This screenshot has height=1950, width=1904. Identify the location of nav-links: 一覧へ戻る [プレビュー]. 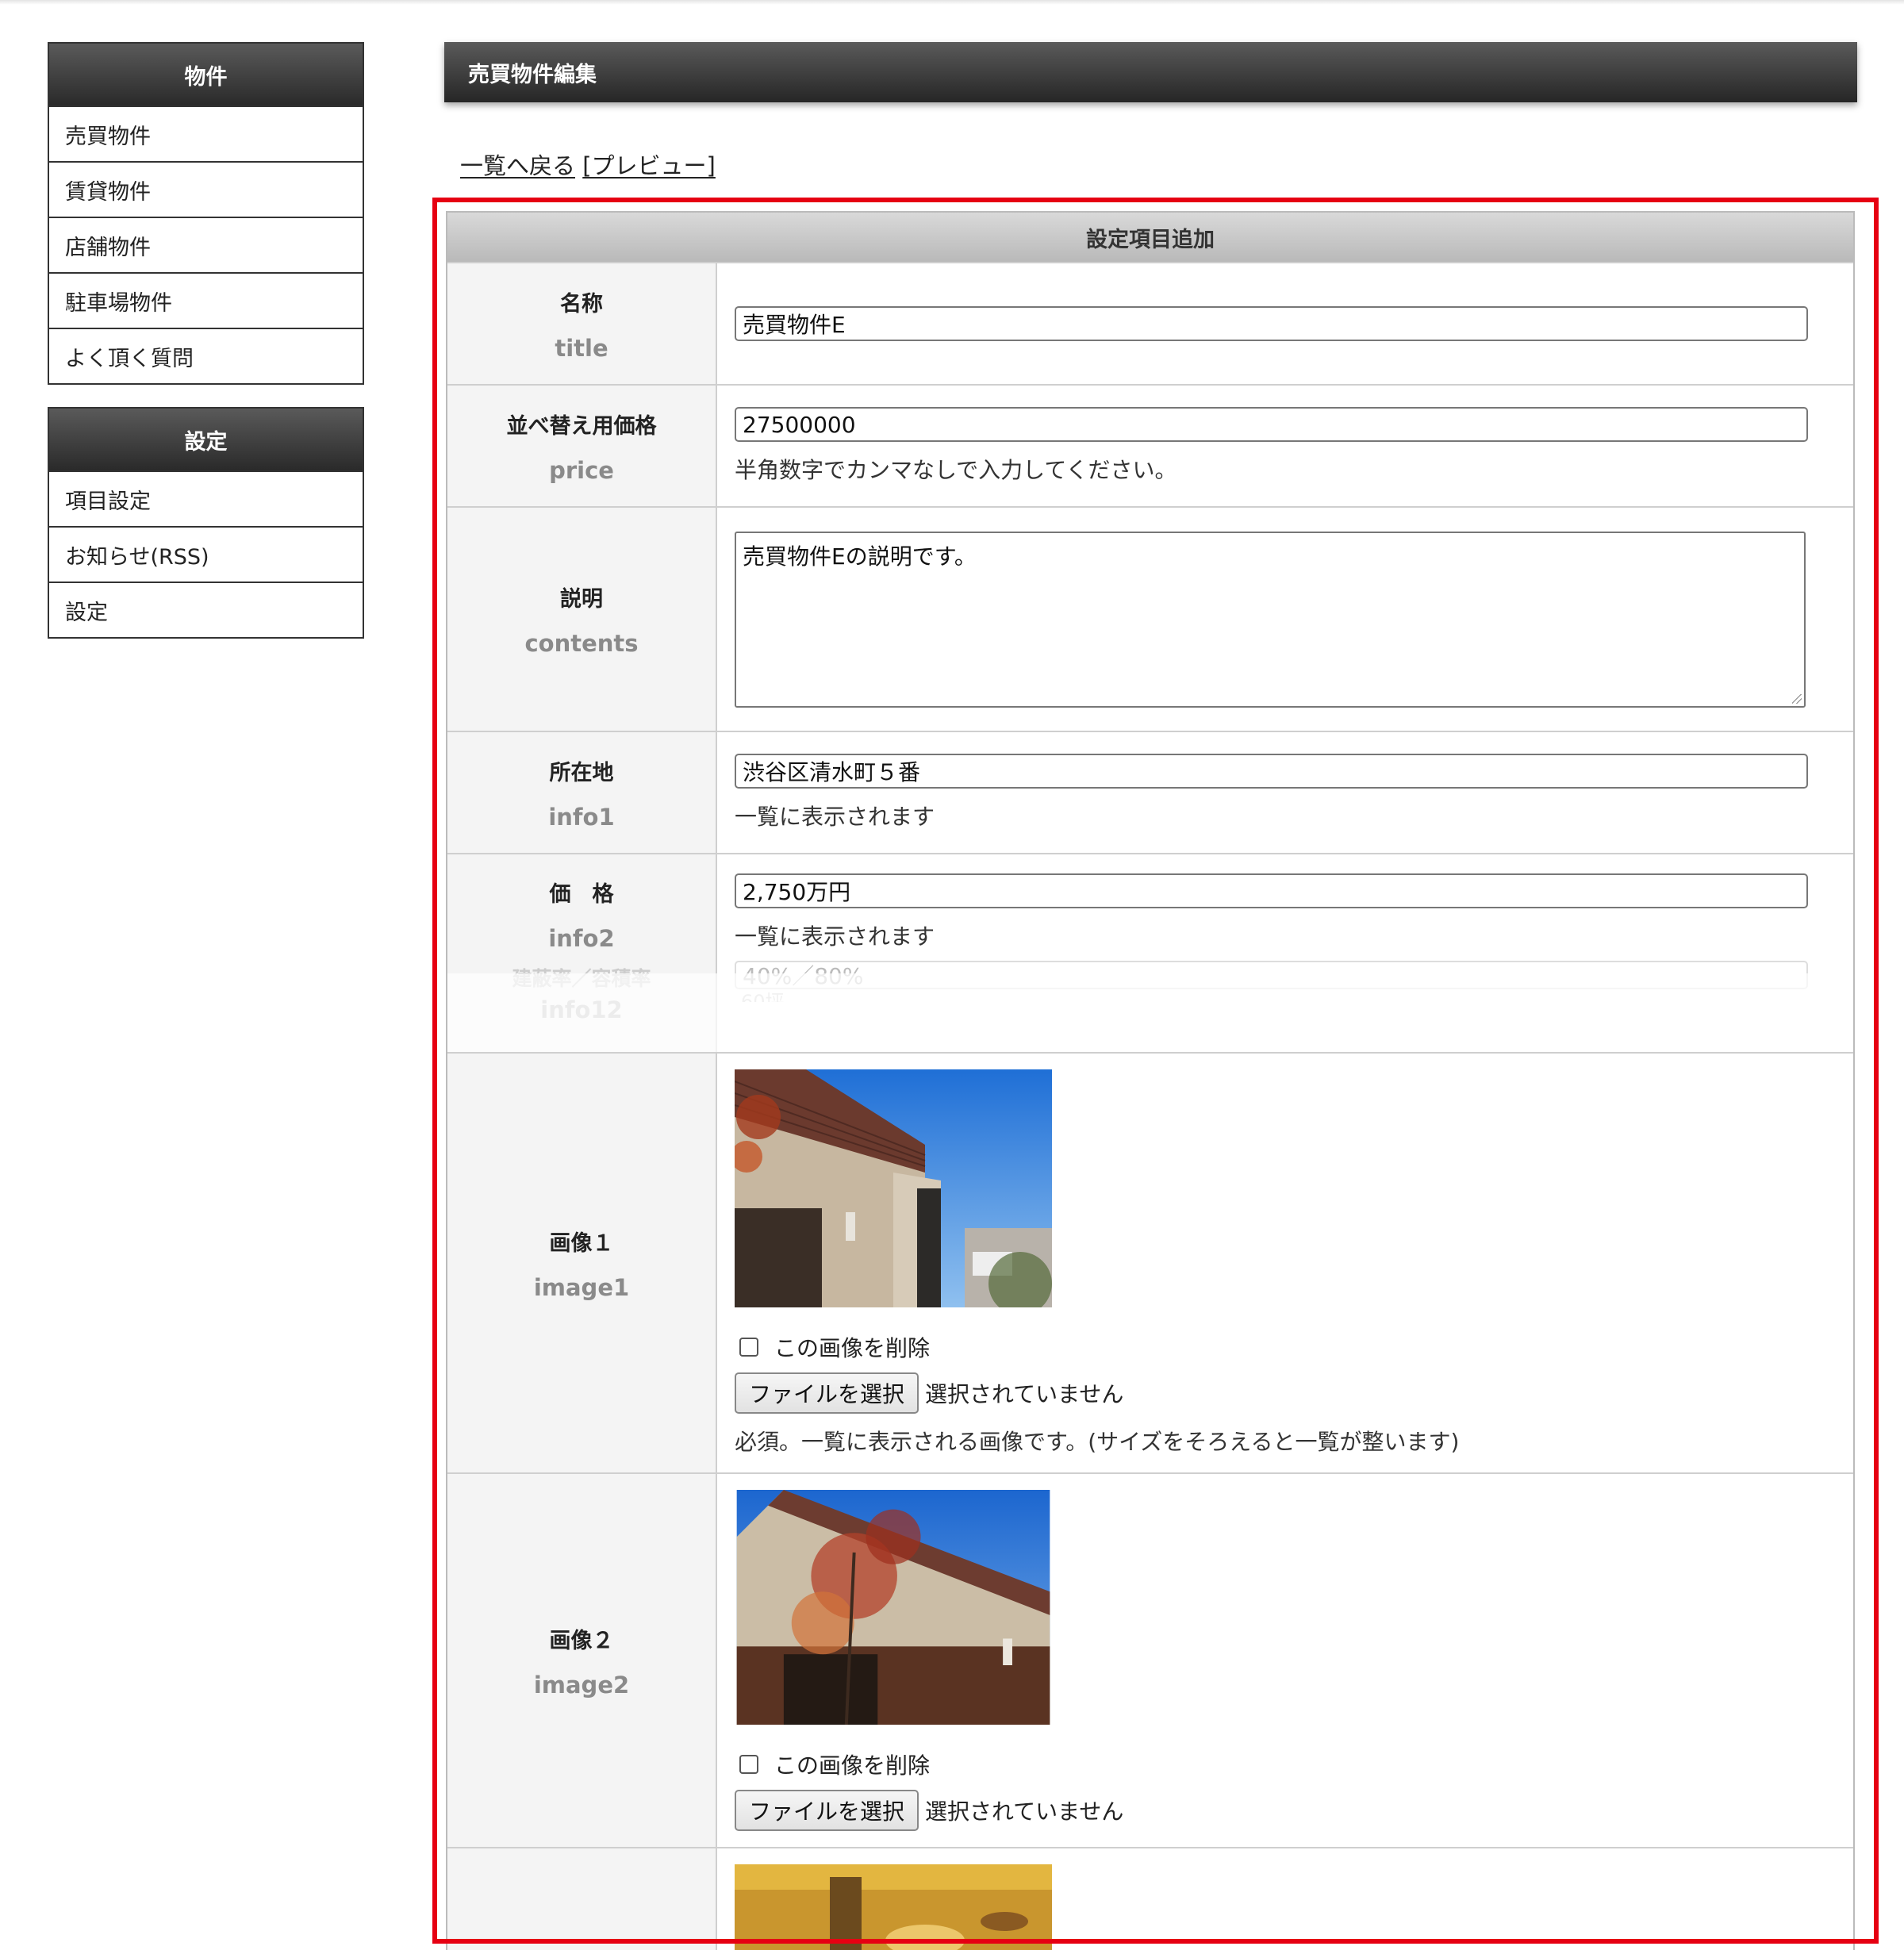
(588, 164).